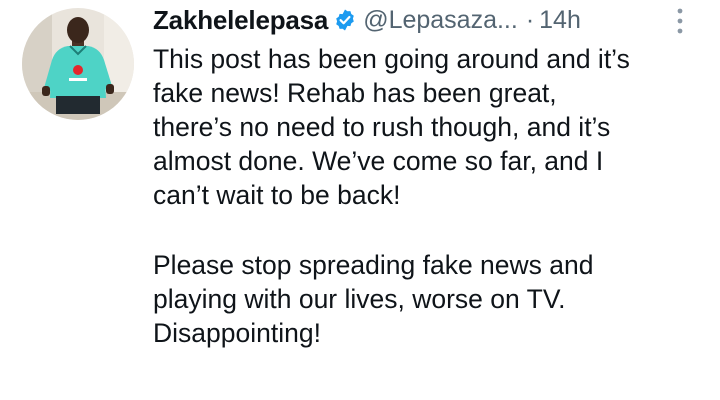 This screenshot has width=720, height=400. I want to click on tweet-header: Zakhelelepasa @Lepasaza... · 14h, so click(433, 20).